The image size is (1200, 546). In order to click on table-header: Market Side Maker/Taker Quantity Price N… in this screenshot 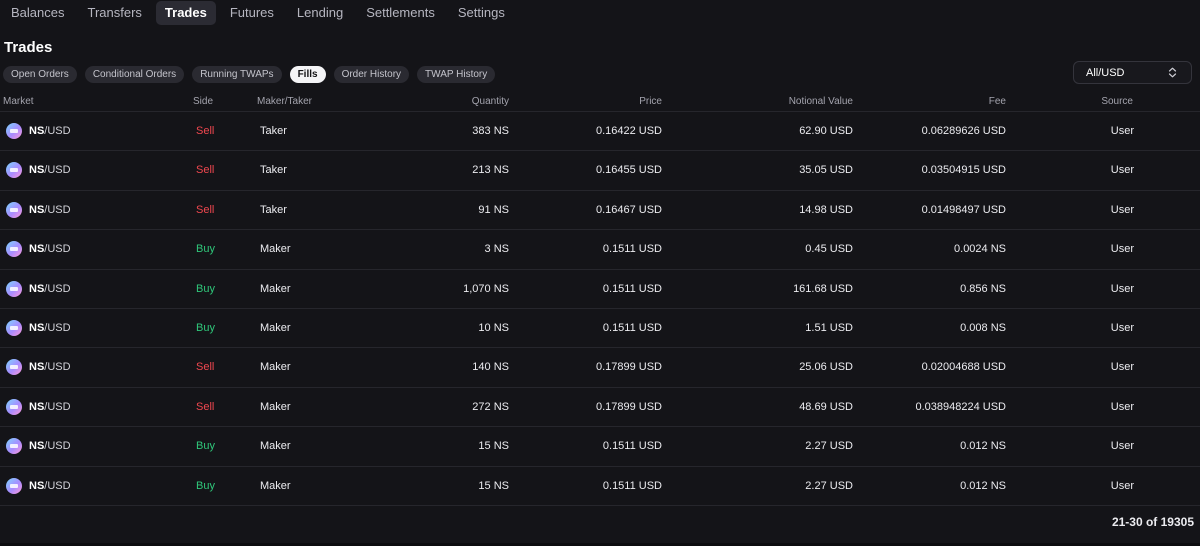, I will do `click(600, 102)`.